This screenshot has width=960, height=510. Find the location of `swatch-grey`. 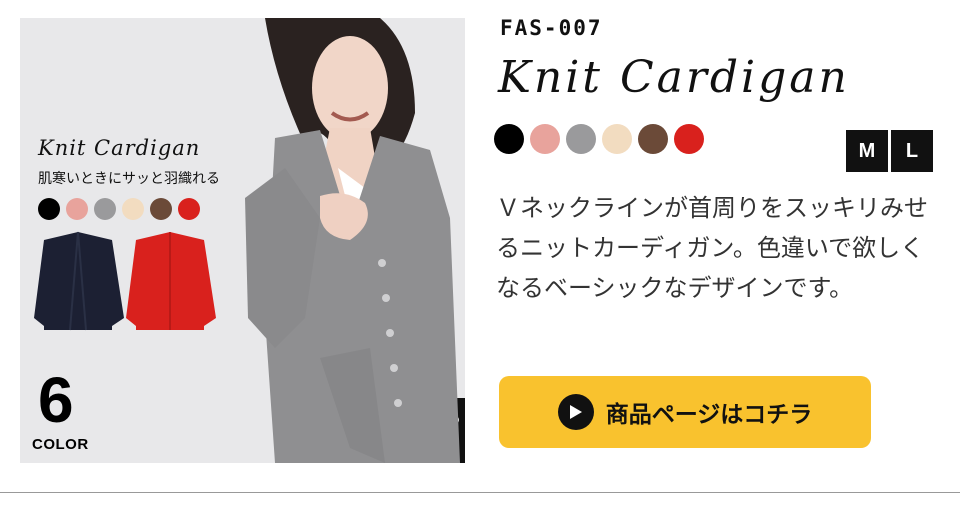

swatch-grey is located at coordinates (581, 139).